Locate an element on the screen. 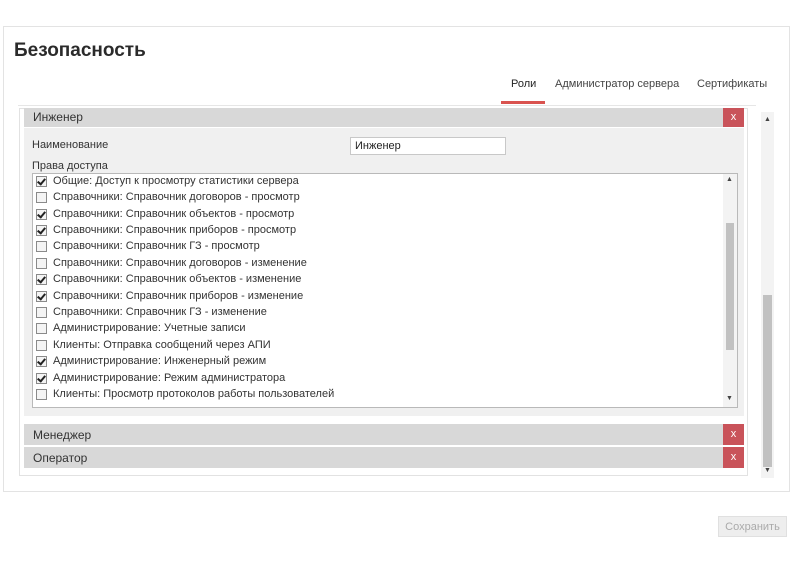  role-name: Оператор is located at coordinates (60, 458).